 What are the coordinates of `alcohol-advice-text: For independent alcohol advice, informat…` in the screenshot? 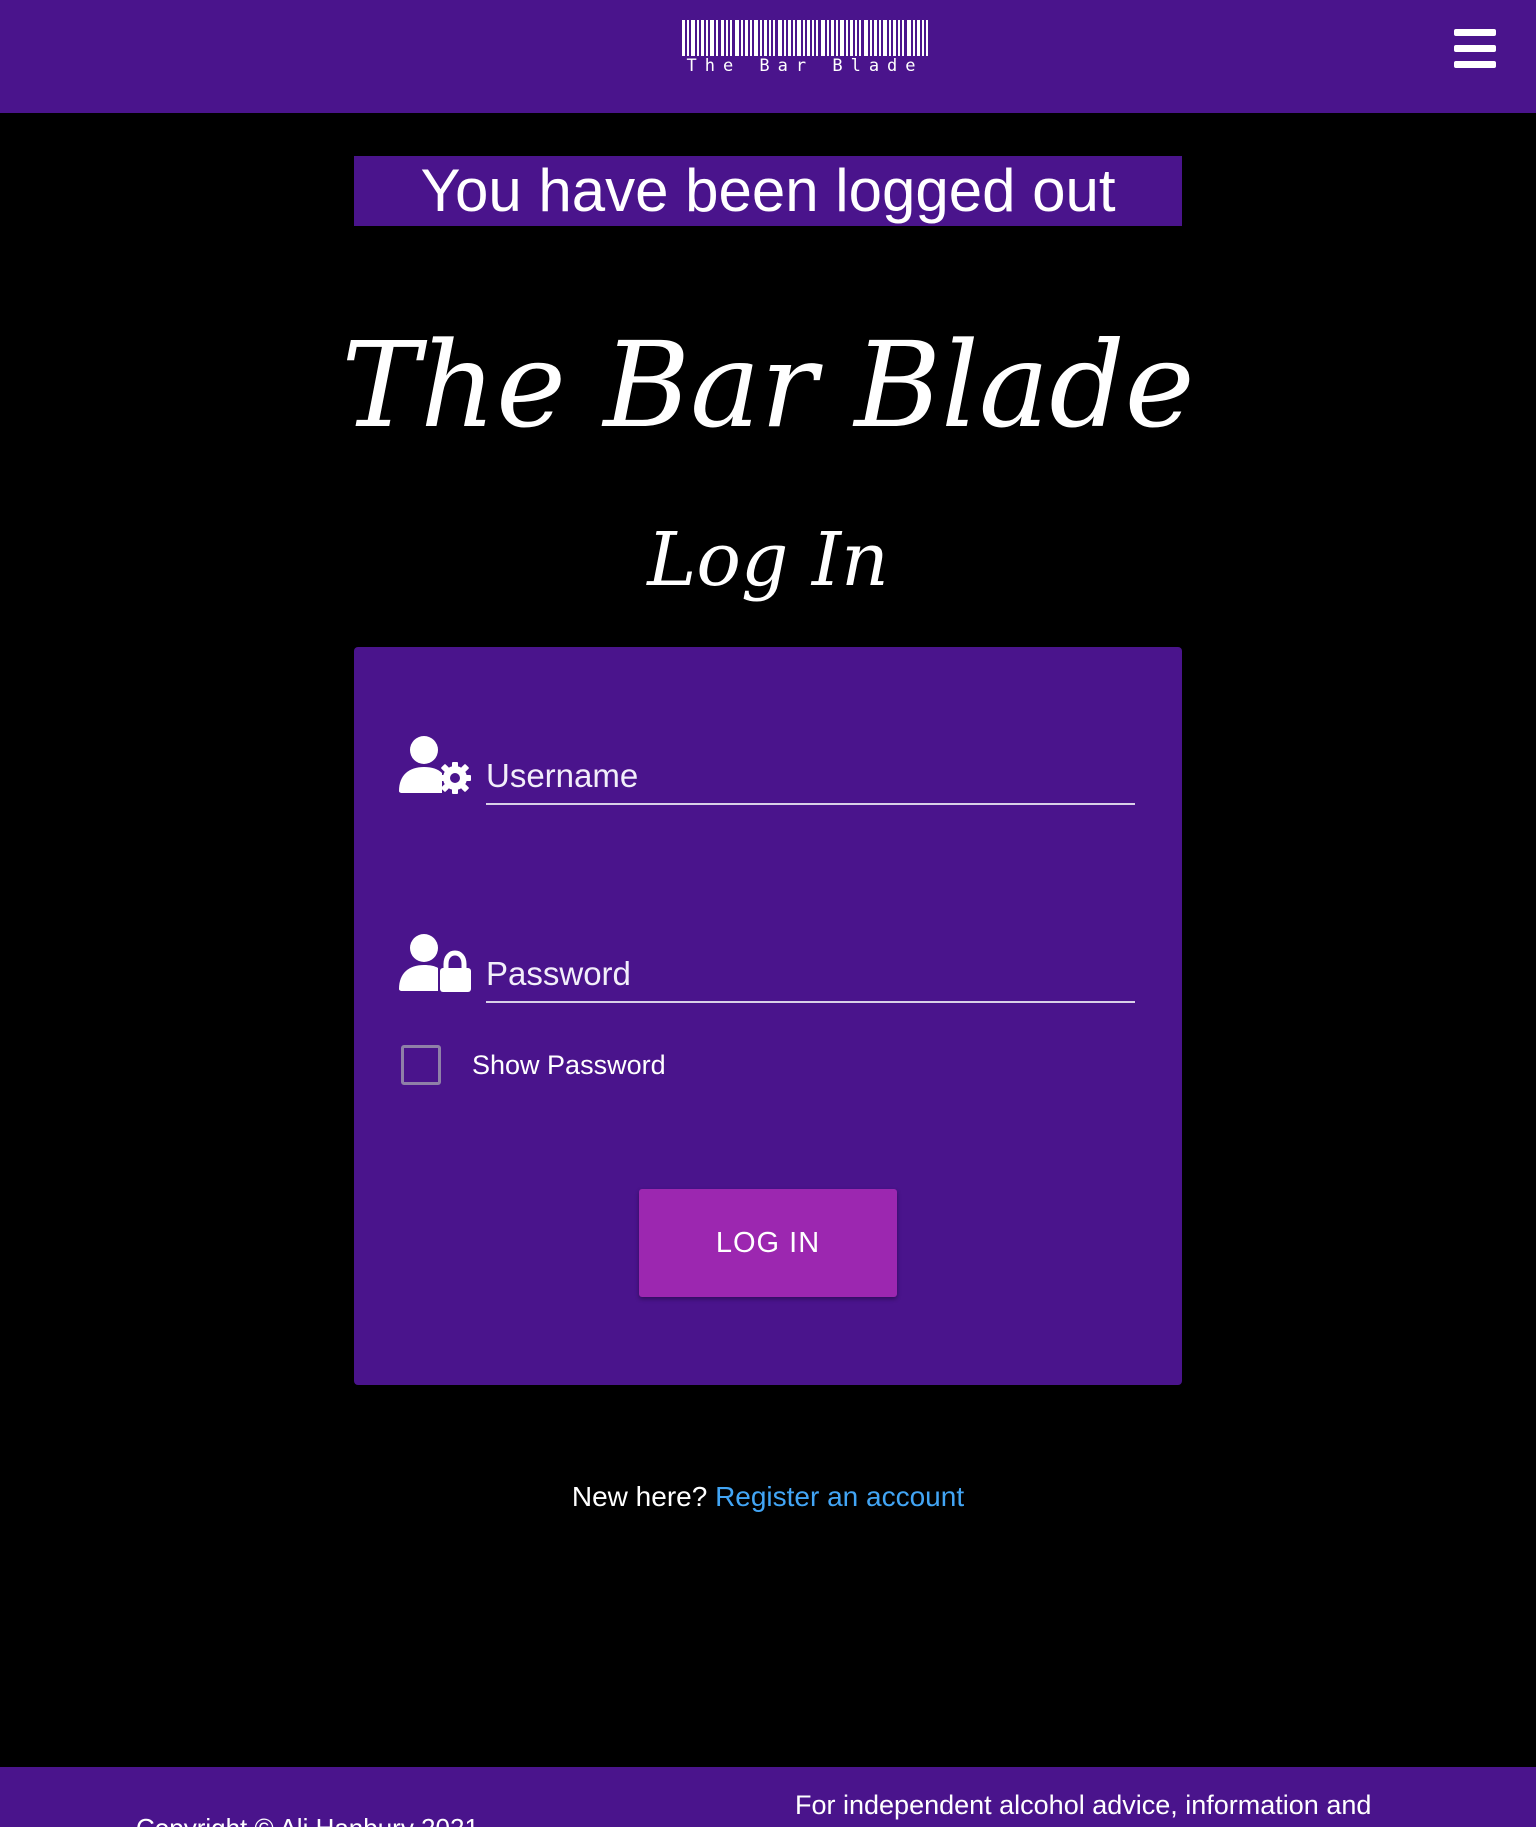 It's located at (1083, 1805).